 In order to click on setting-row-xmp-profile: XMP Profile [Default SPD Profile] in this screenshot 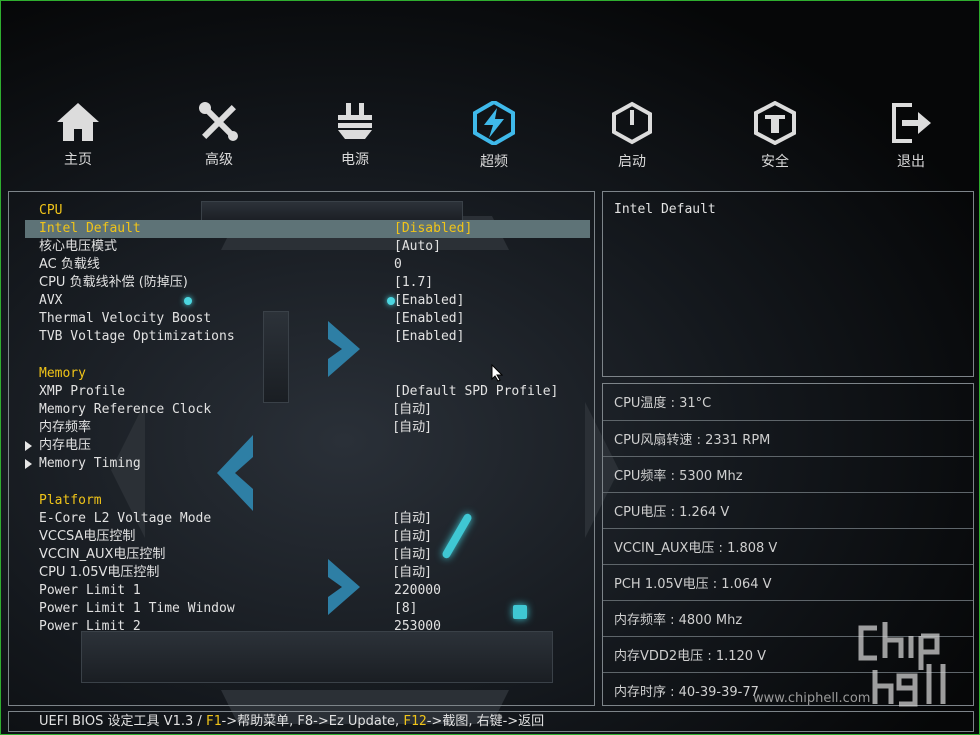, I will do `click(307, 392)`.